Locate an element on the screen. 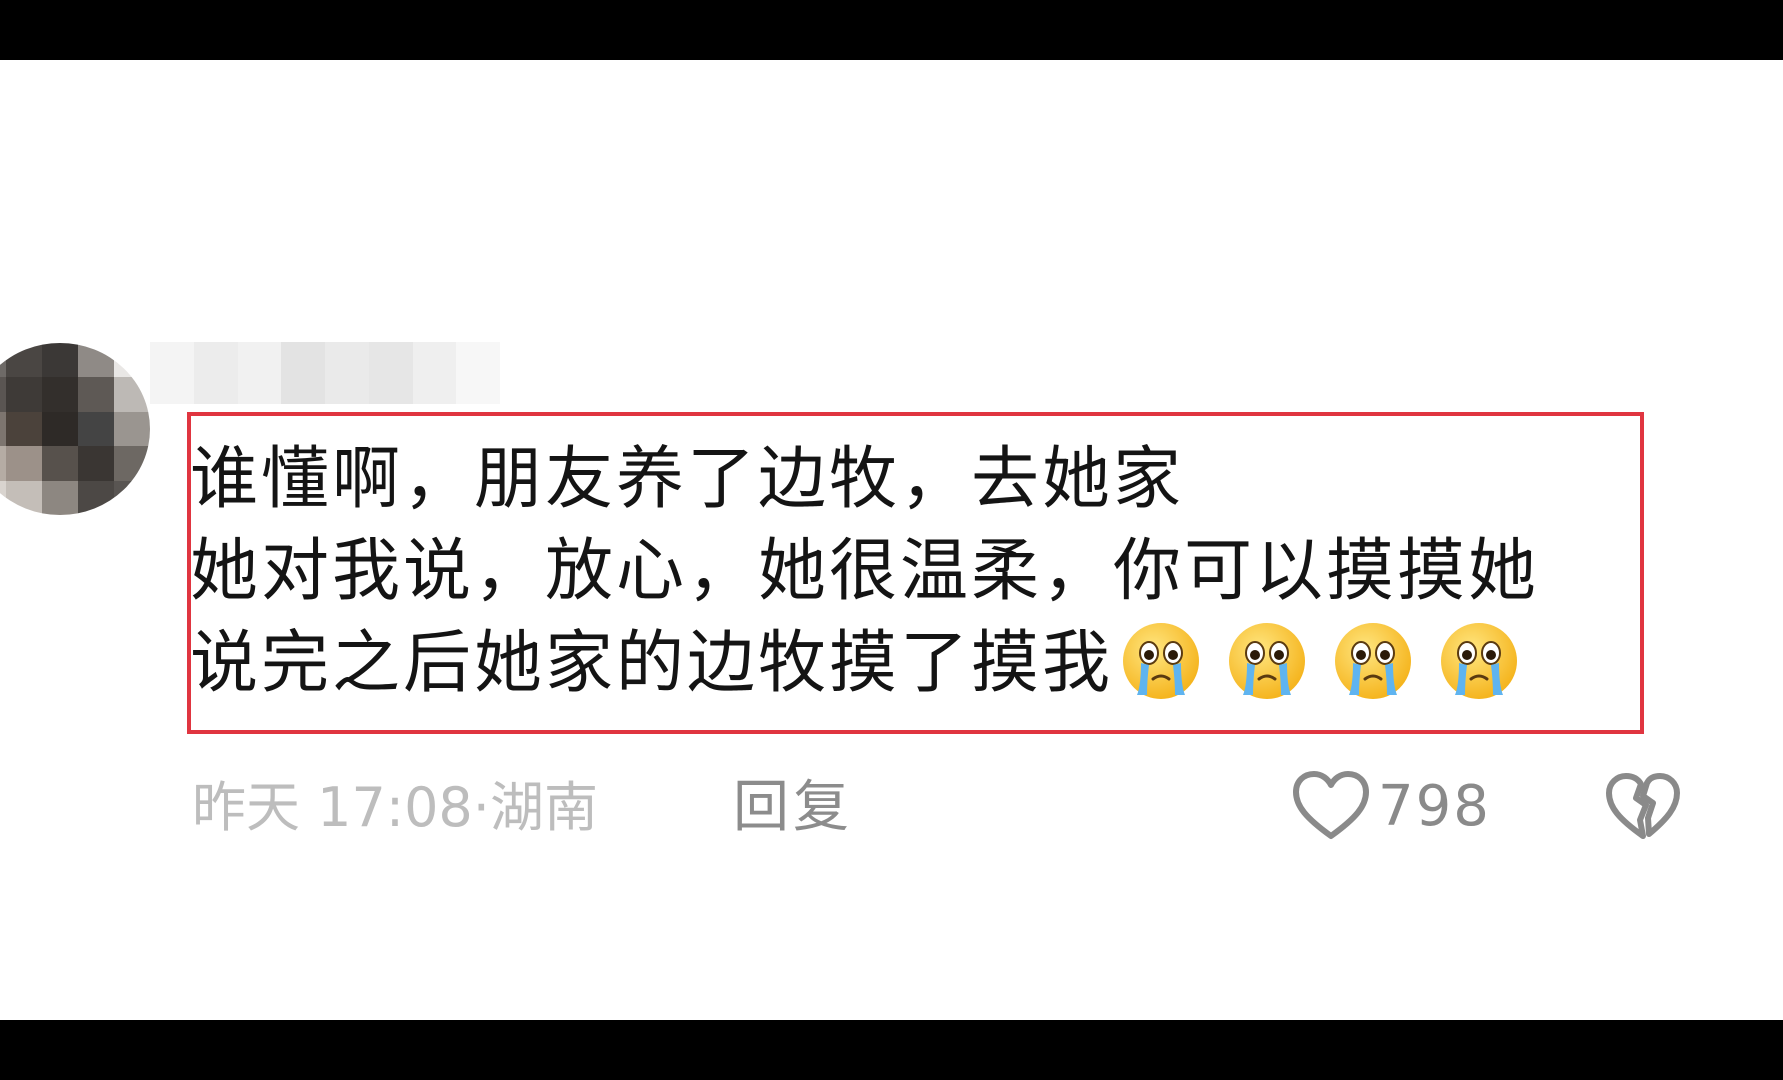  comment-meta: 昨天 17:08·湖南 is located at coordinates (395, 808).